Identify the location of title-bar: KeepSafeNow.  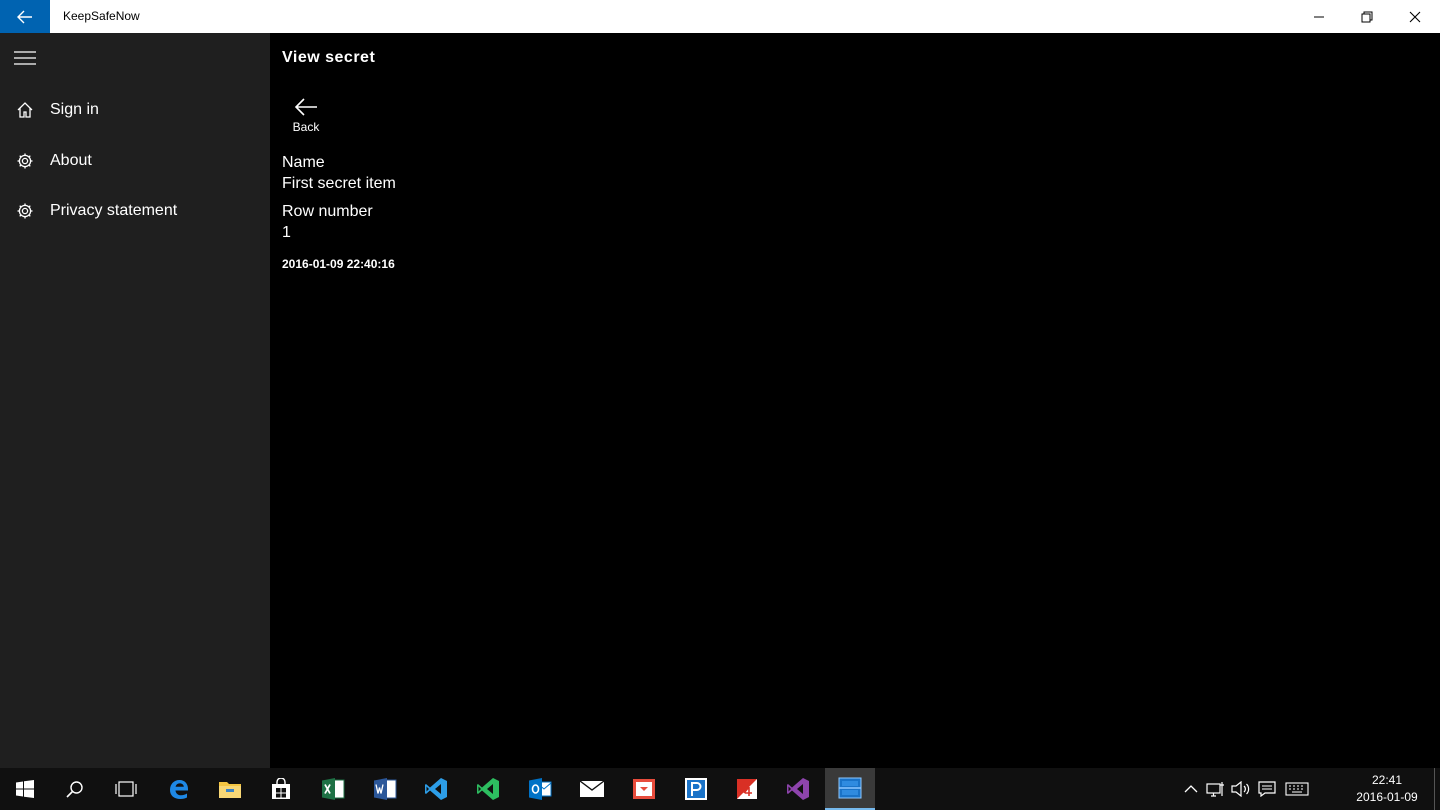
(720, 16).